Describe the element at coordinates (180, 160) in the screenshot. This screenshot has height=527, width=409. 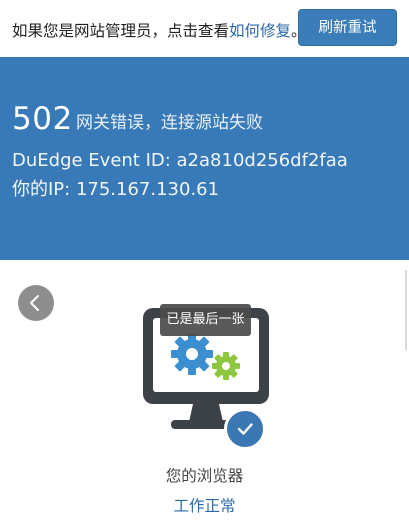
I see `event-id: DuEdge Event ID: a2a810d256df2faa` at that location.